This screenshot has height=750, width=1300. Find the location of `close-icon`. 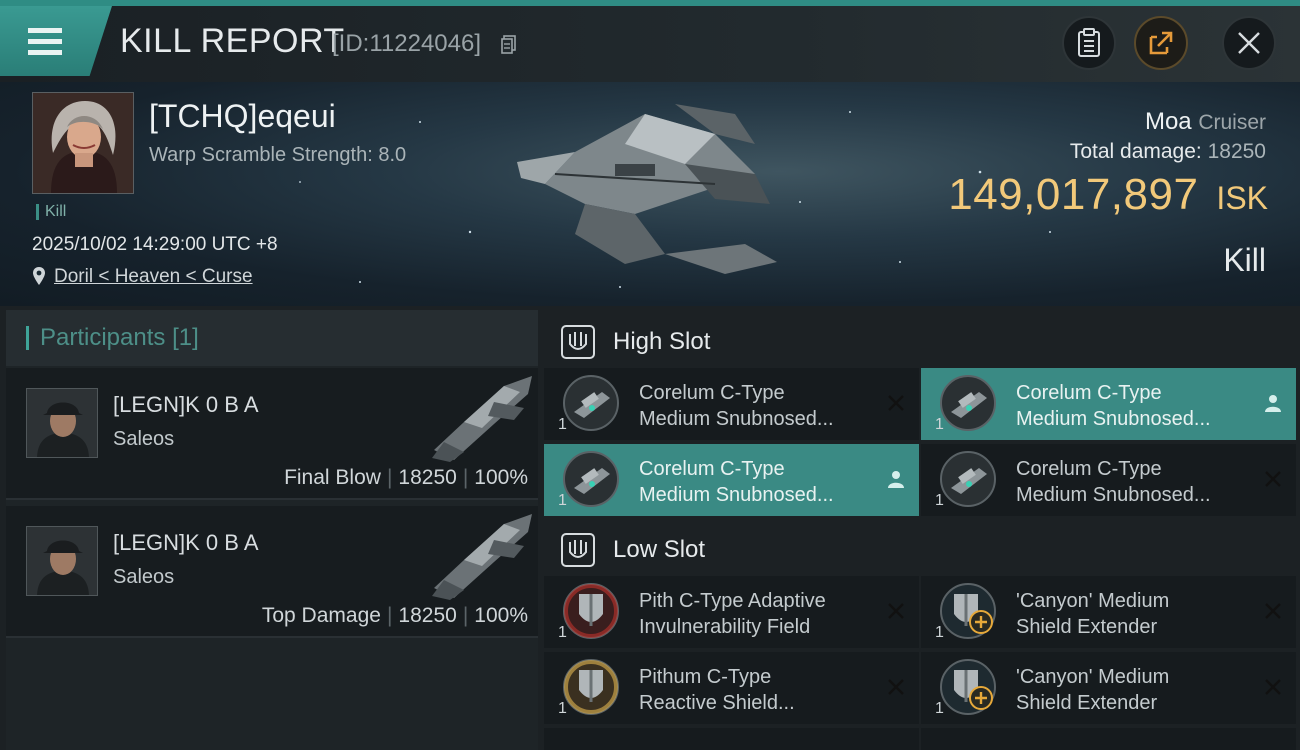

close-icon is located at coordinates (1249, 43).